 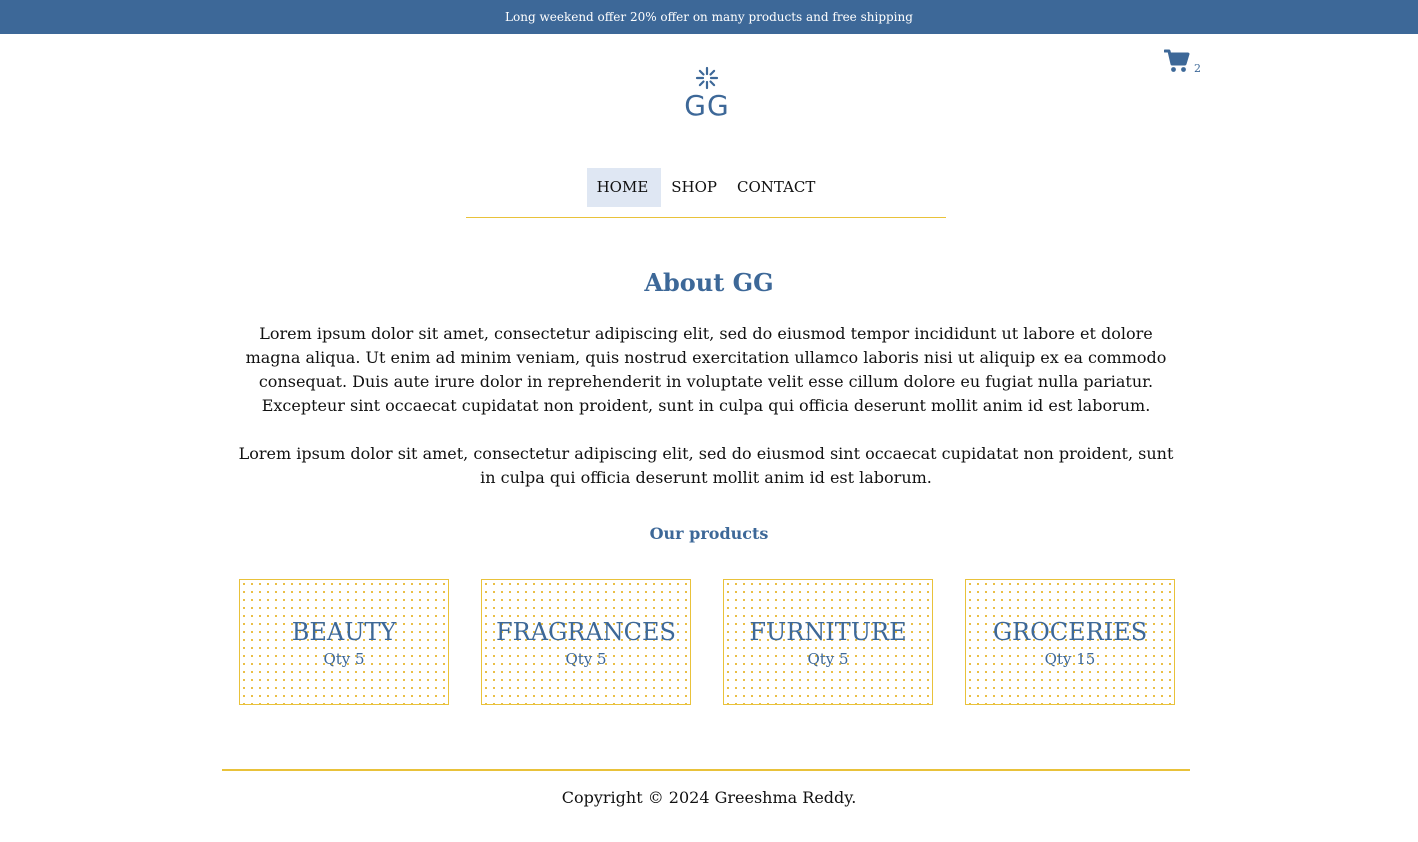 What do you see at coordinates (1070, 632) in the screenshot?
I see `product-name: GROCERIES` at bounding box center [1070, 632].